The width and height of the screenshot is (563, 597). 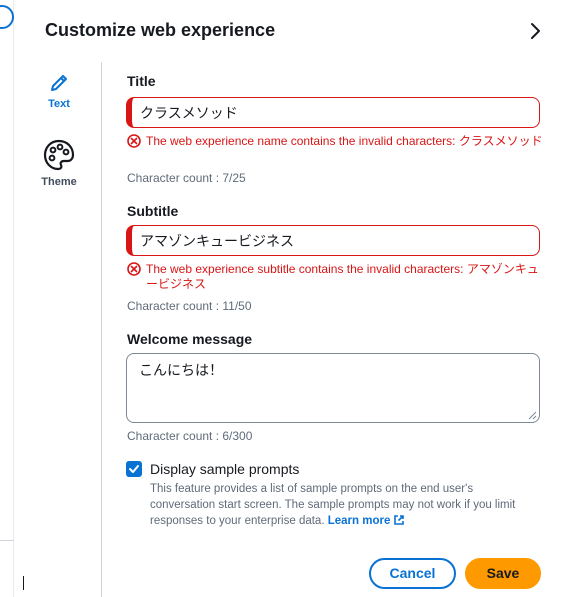 What do you see at coordinates (503, 573) in the screenshot?
I see `save-button: Save` at bounding box center [503, 573].